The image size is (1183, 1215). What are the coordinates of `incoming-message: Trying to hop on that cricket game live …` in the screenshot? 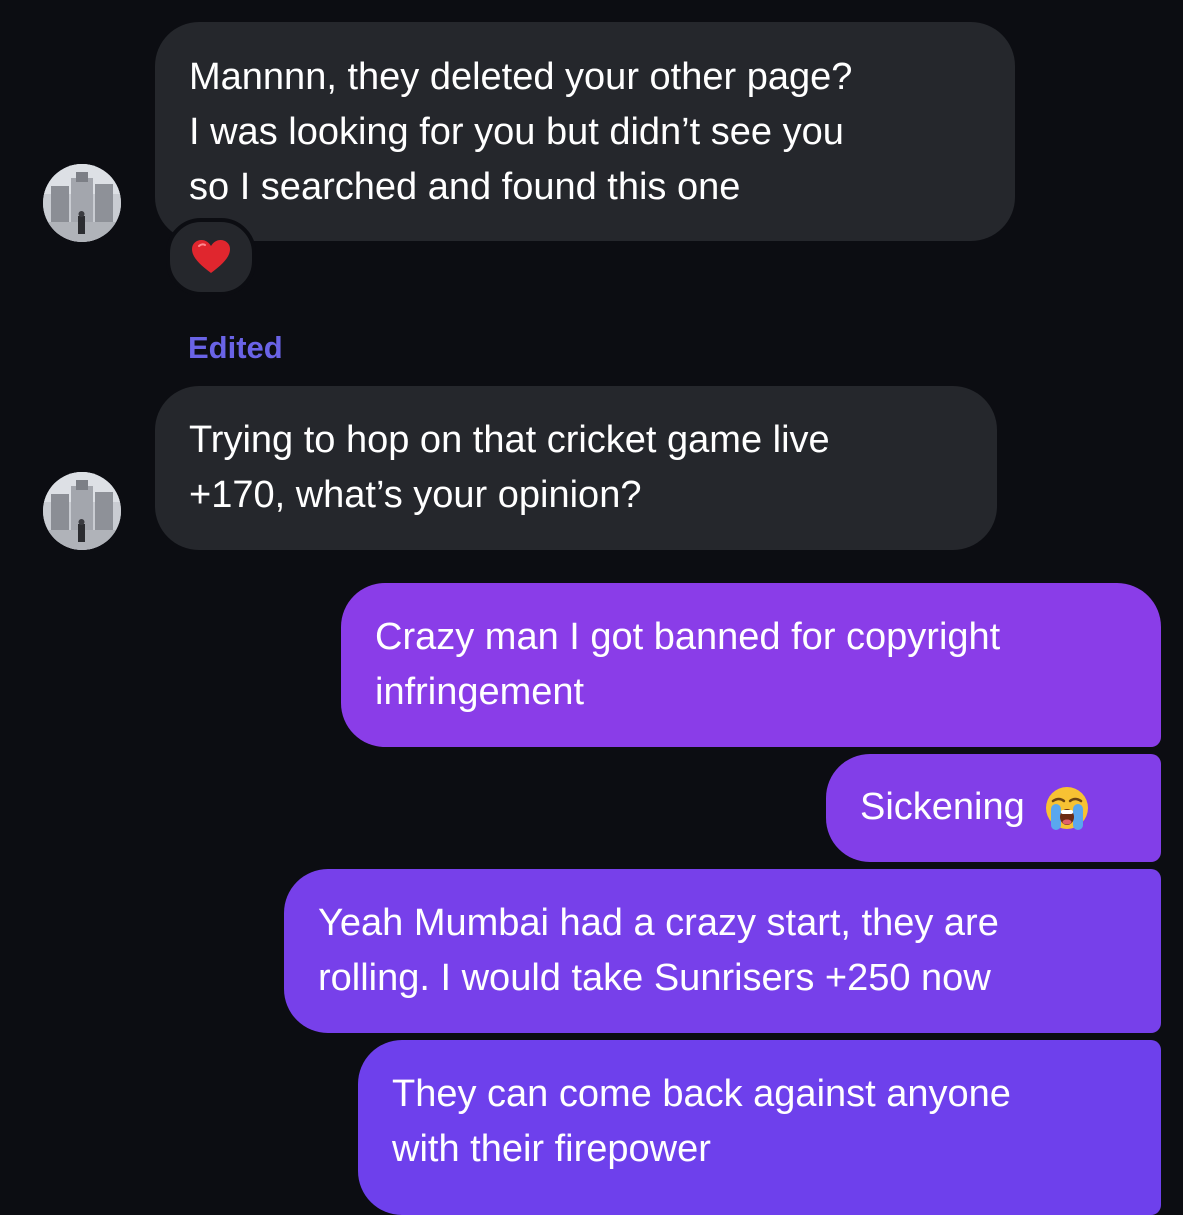 It's located at (576, 468).